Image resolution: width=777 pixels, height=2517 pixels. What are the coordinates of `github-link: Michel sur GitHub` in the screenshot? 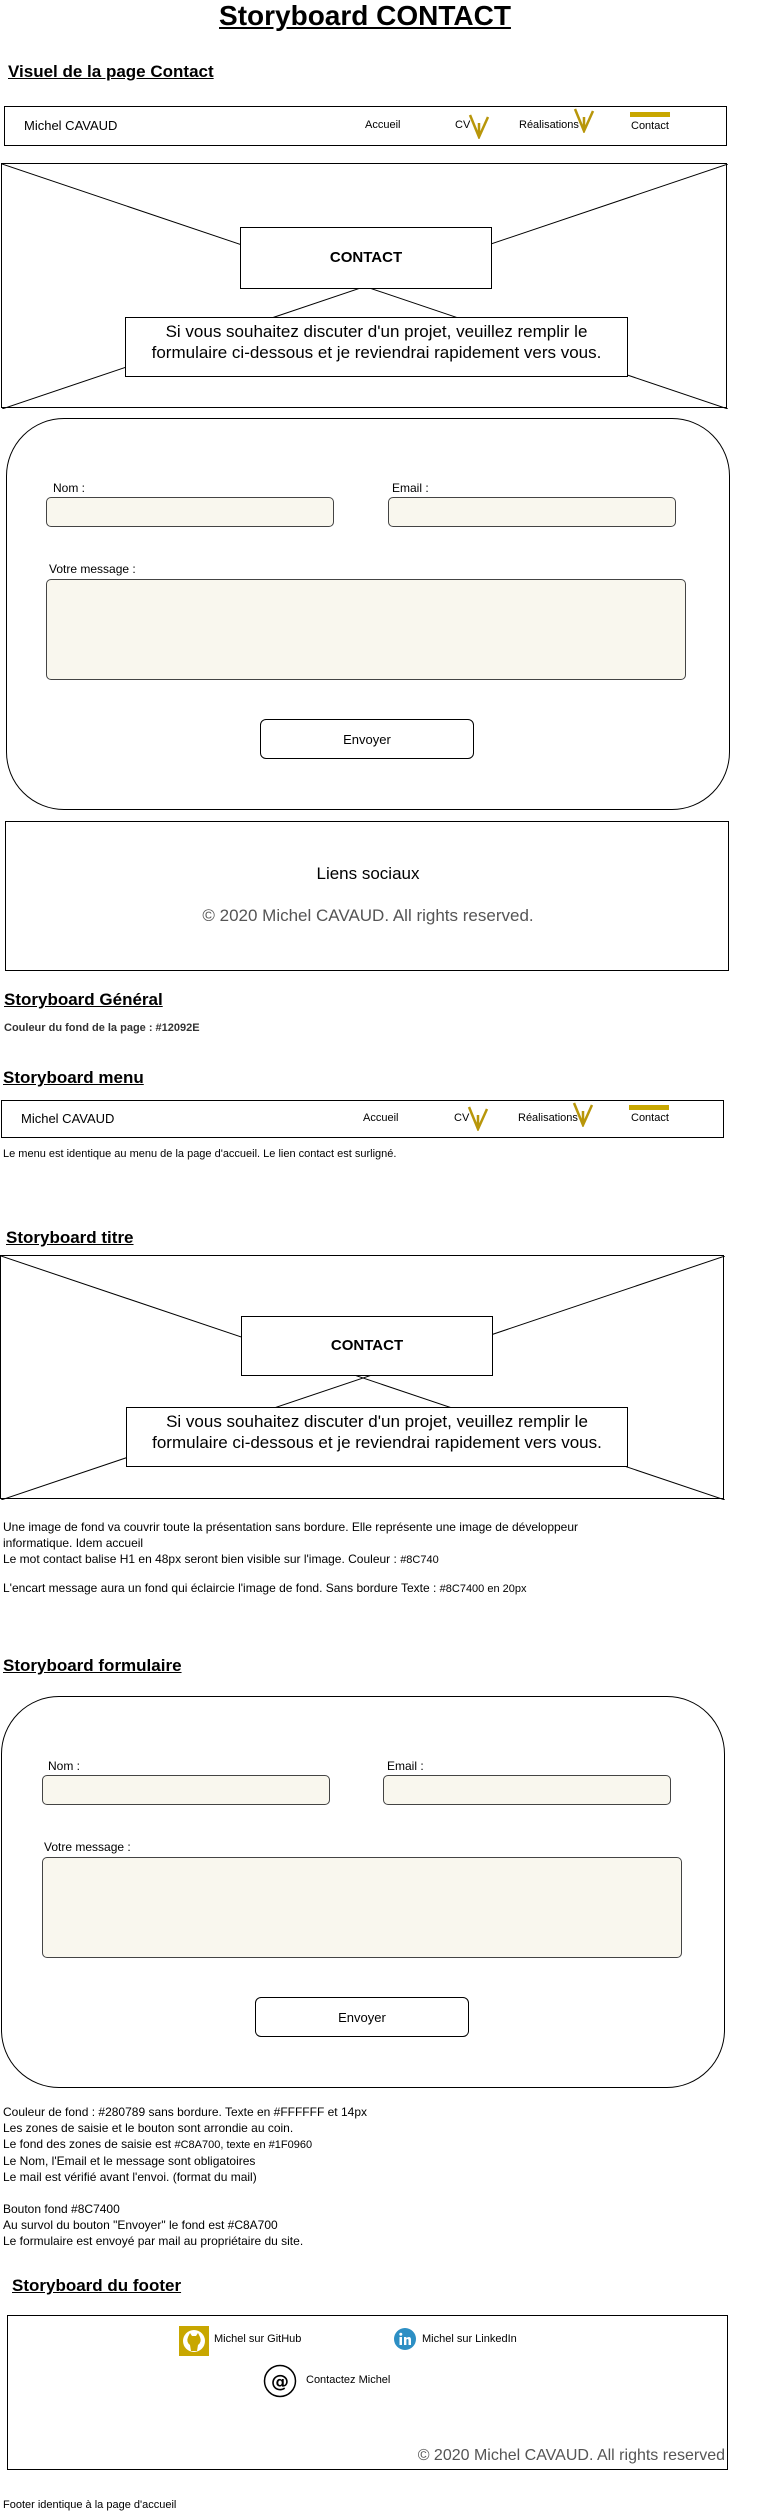 It's located at (257, 2339).